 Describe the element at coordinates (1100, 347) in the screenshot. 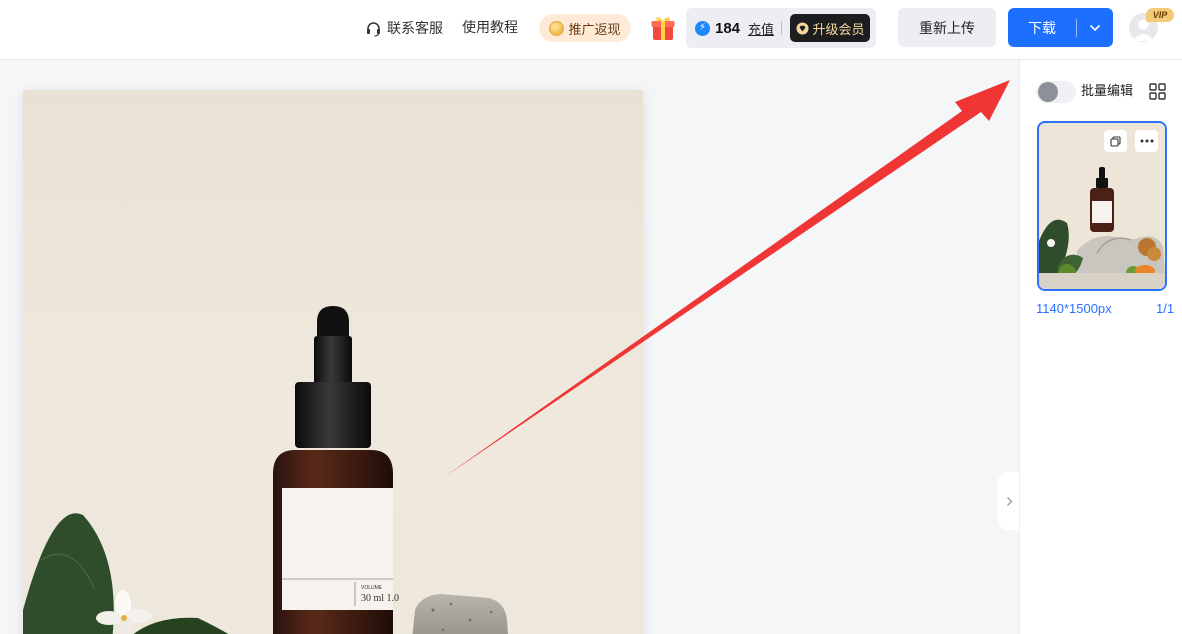

I see `right-panel: 批量编辑 1140*1500px 1/1` at that location.